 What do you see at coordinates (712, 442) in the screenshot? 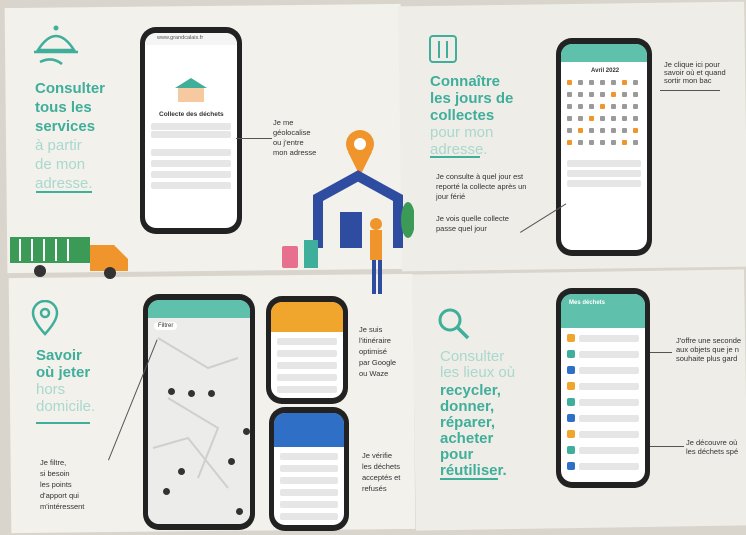
I see `callout-line: Je découvre où` at bounding box center [712, 442].